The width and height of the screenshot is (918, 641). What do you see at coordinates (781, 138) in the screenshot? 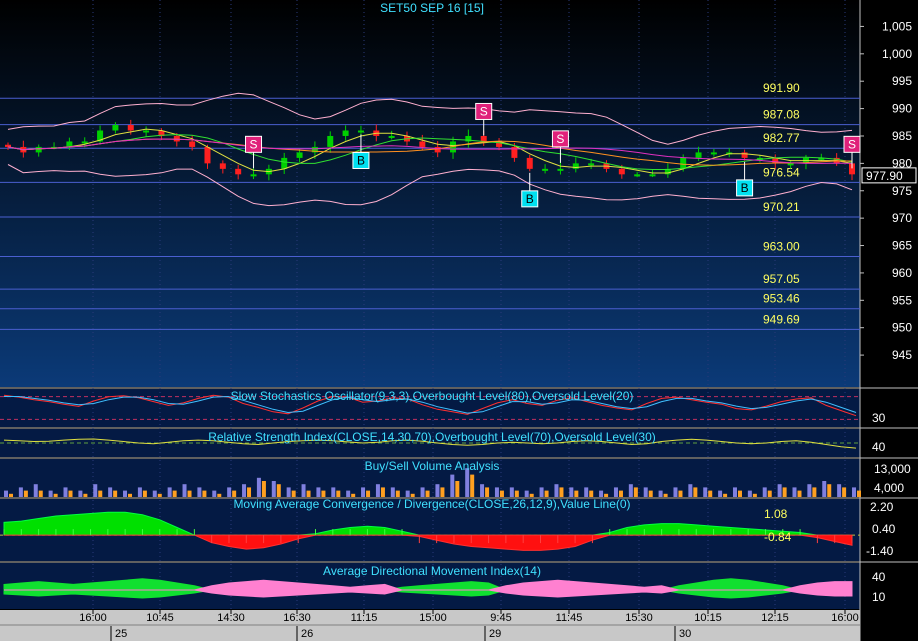
I see `level-label: 982.77` at bounding box center [781, 138].